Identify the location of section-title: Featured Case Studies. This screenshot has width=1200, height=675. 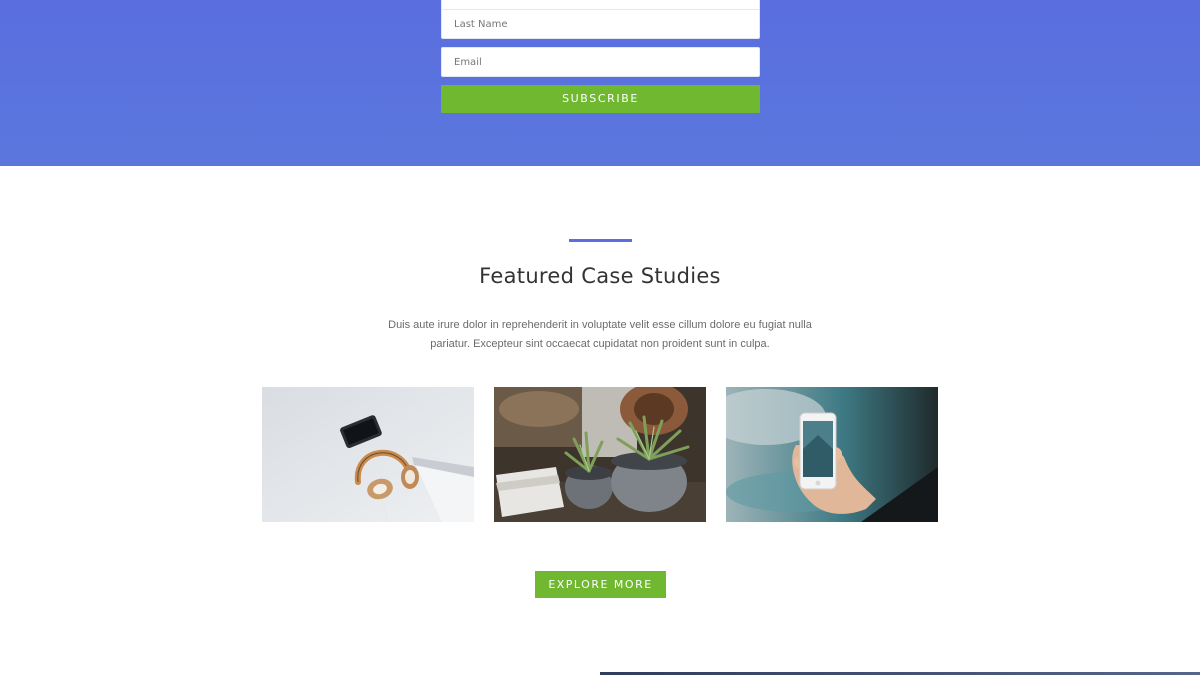
(600, 276).